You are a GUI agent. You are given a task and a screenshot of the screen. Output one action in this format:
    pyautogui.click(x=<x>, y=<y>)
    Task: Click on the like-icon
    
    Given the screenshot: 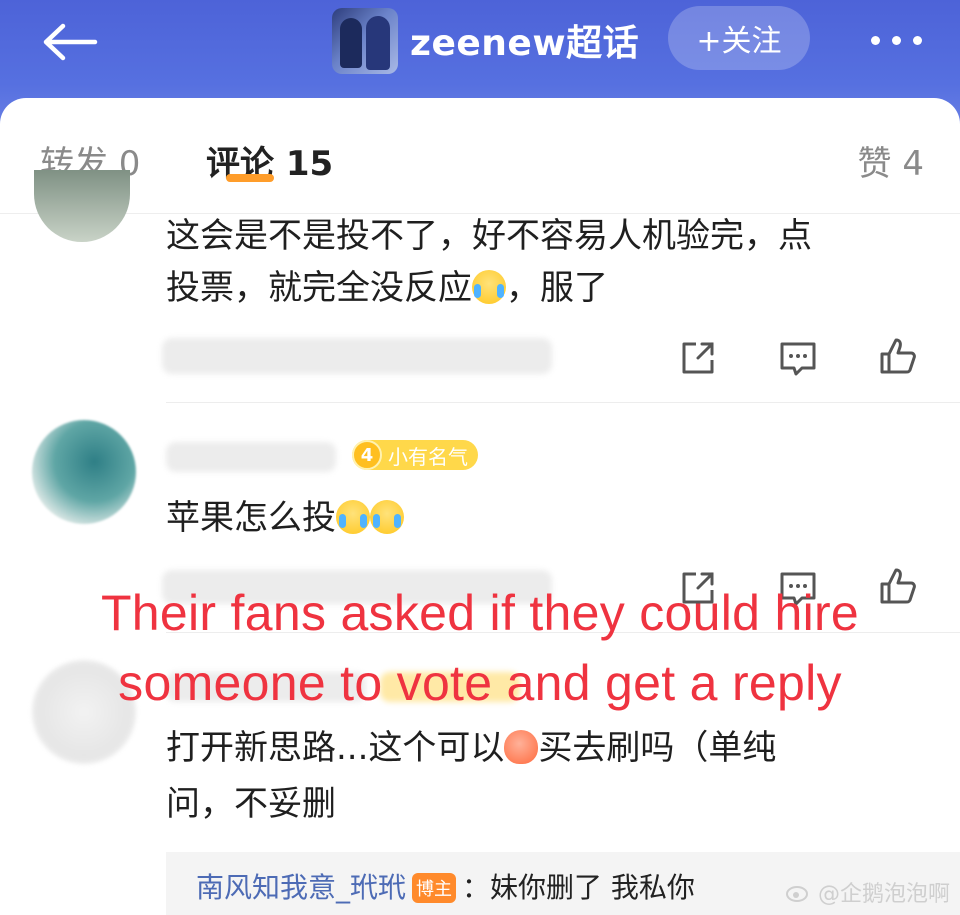 What is the action you would take?
    pyautogui.click(x=898, y=356)
    